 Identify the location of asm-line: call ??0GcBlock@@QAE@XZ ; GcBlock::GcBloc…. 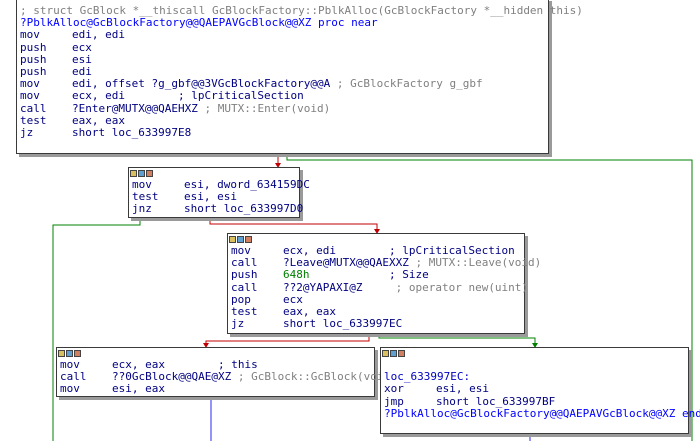
(228, 377).